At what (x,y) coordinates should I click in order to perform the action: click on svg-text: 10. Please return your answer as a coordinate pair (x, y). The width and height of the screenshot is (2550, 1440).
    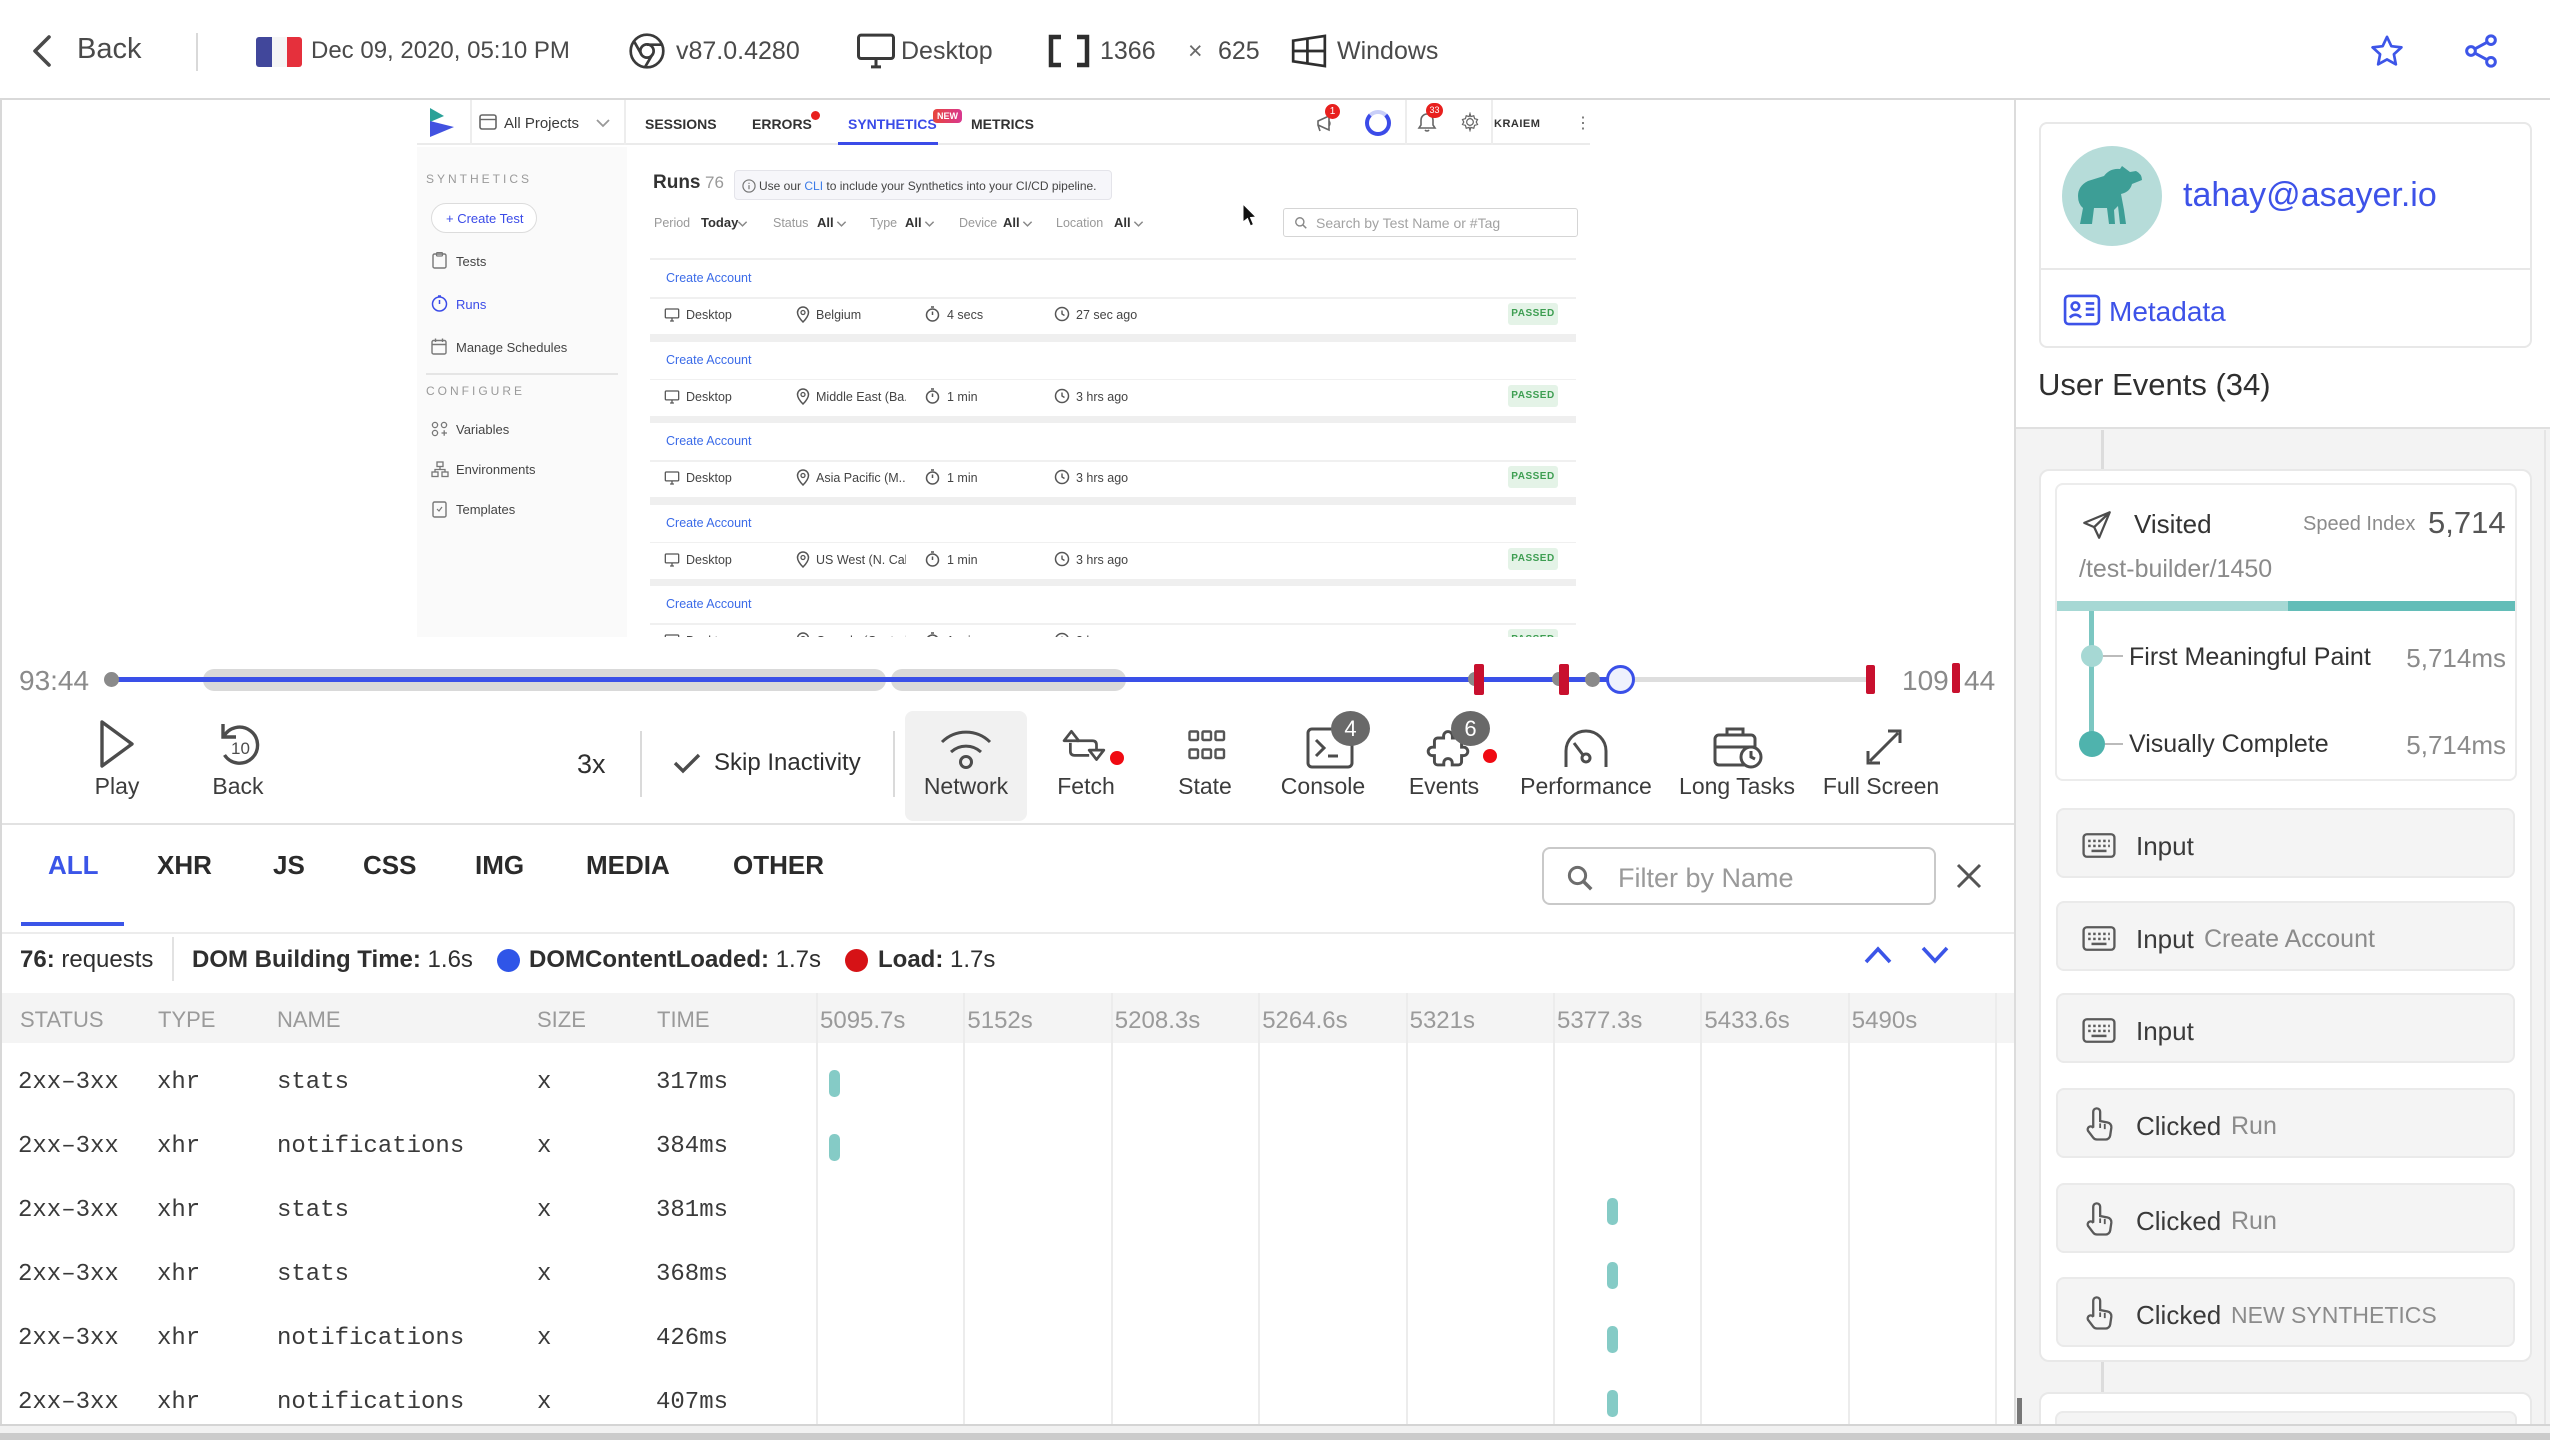
    Looking at the image, I should click on (240, 748).